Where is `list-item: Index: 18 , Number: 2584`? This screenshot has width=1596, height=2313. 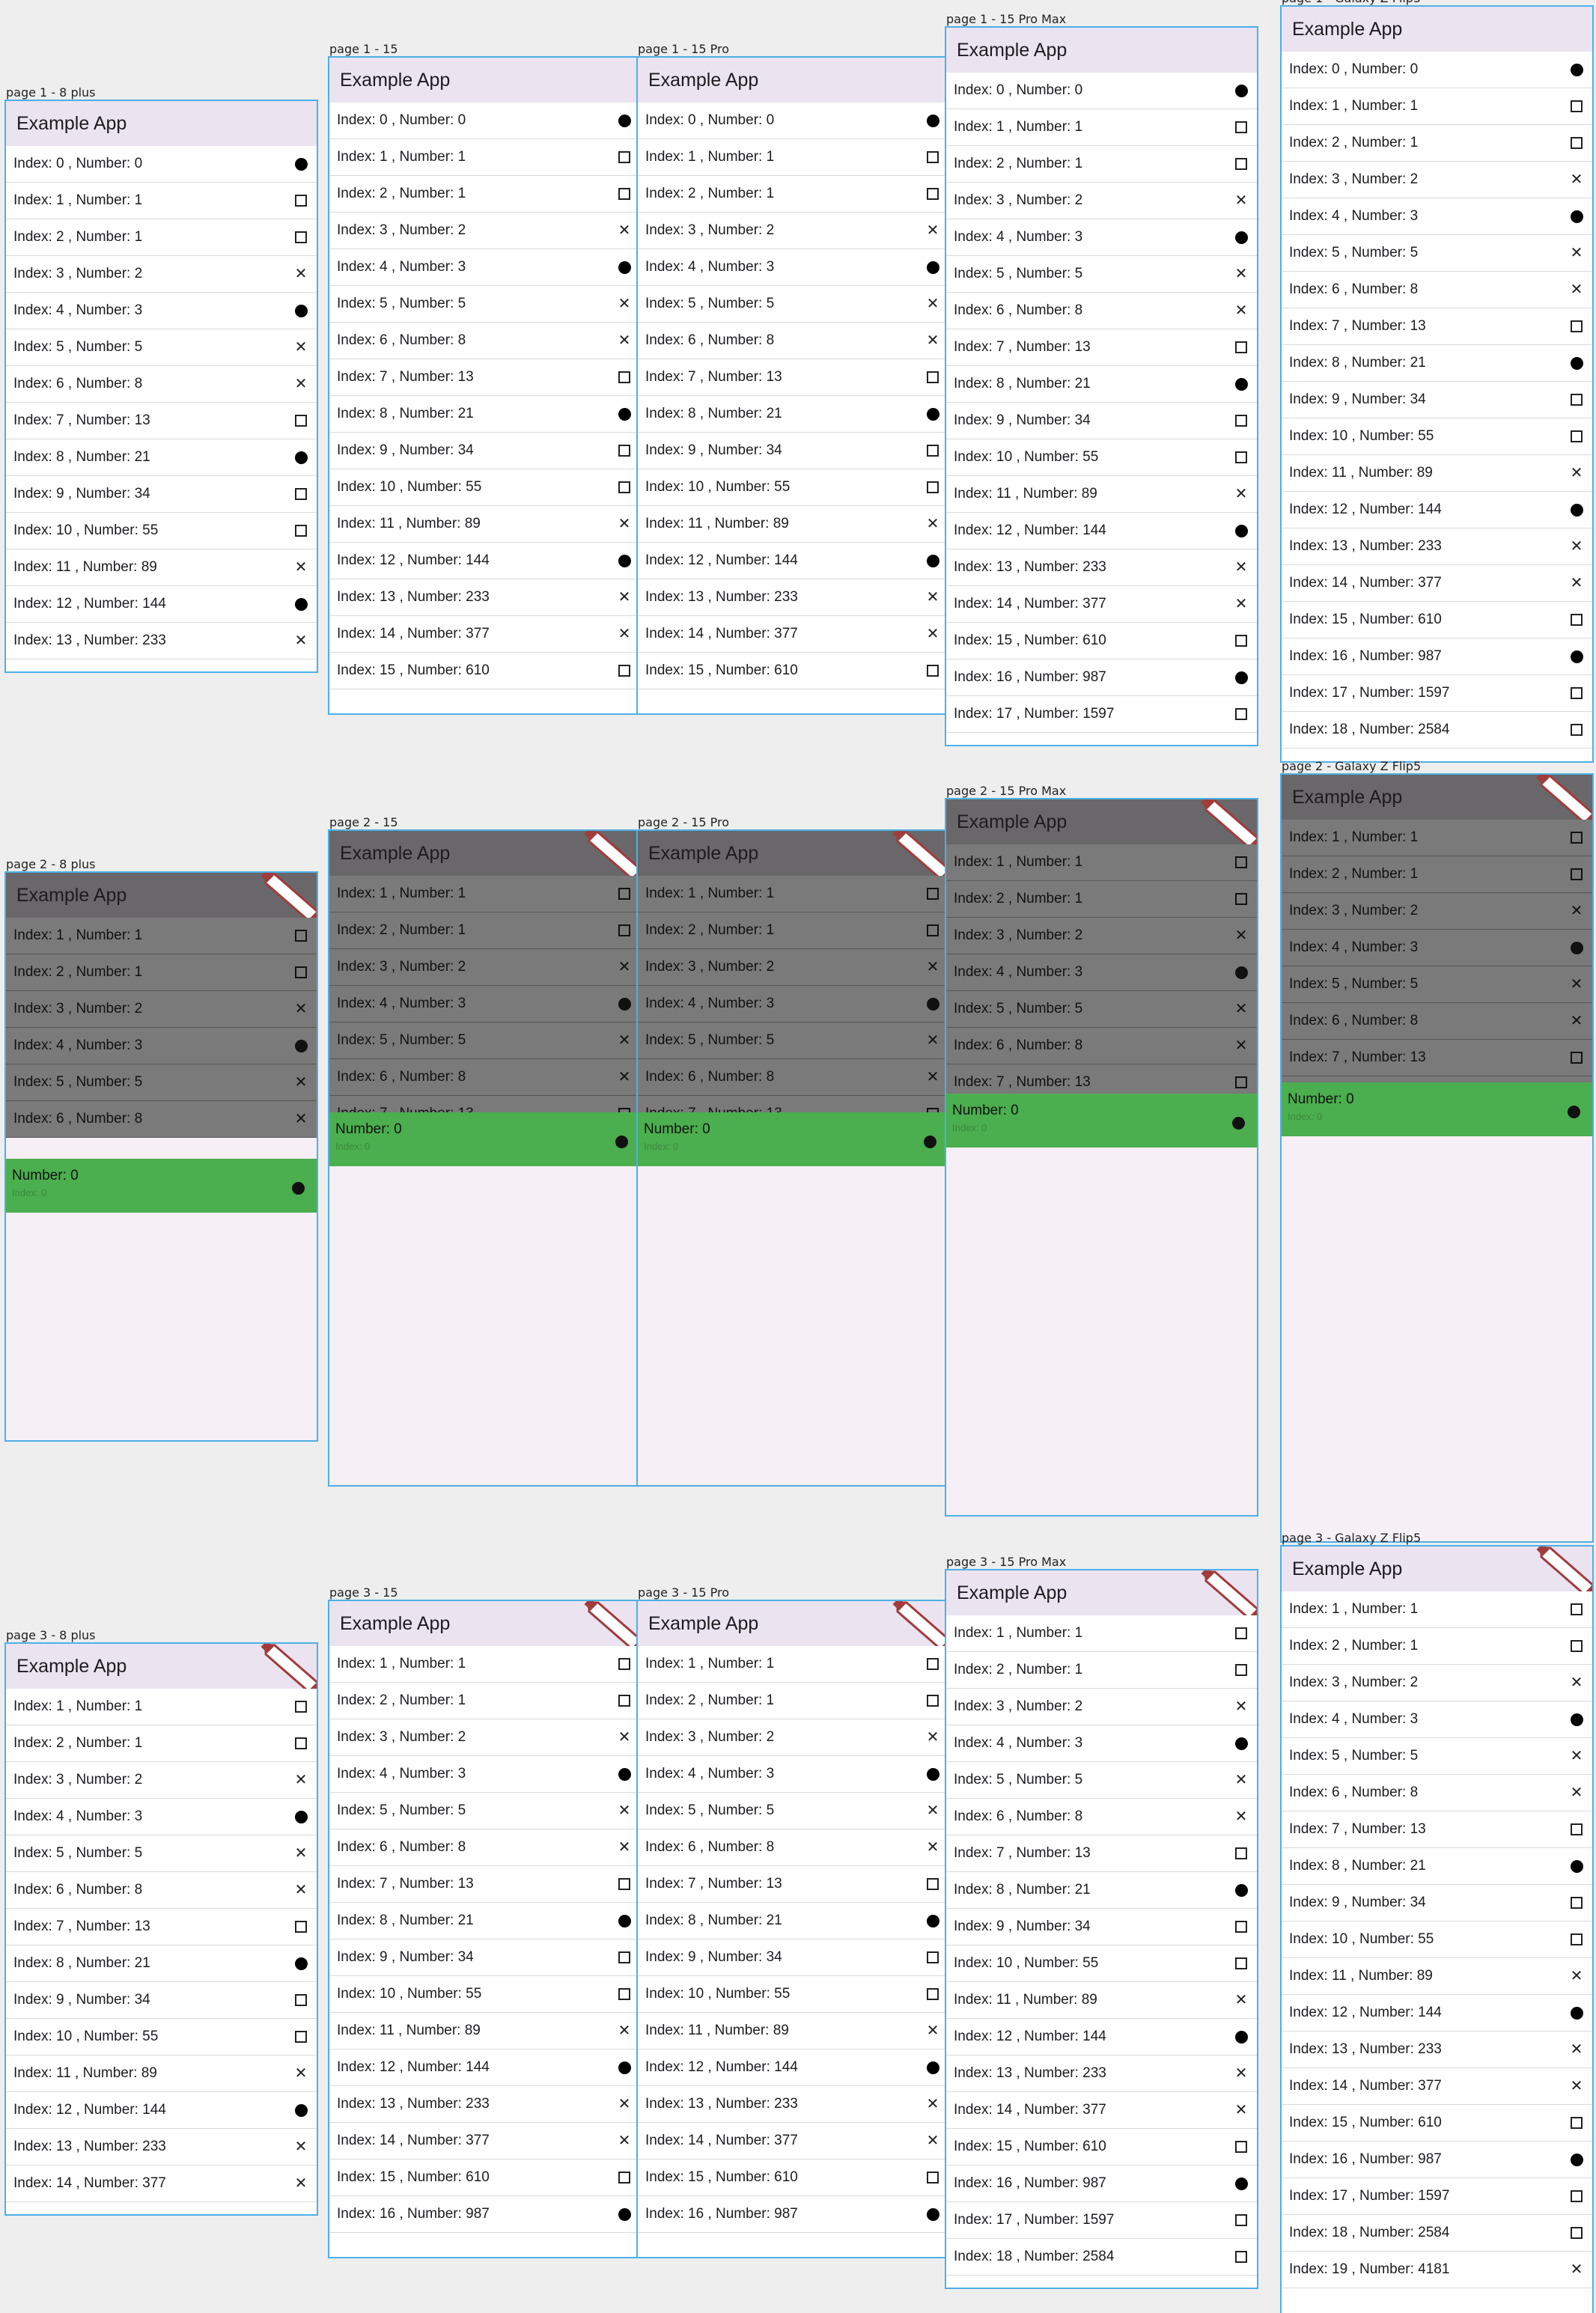 list-item: Index: 18 , Number: 2584 is located at coordinates (1102, 2257).